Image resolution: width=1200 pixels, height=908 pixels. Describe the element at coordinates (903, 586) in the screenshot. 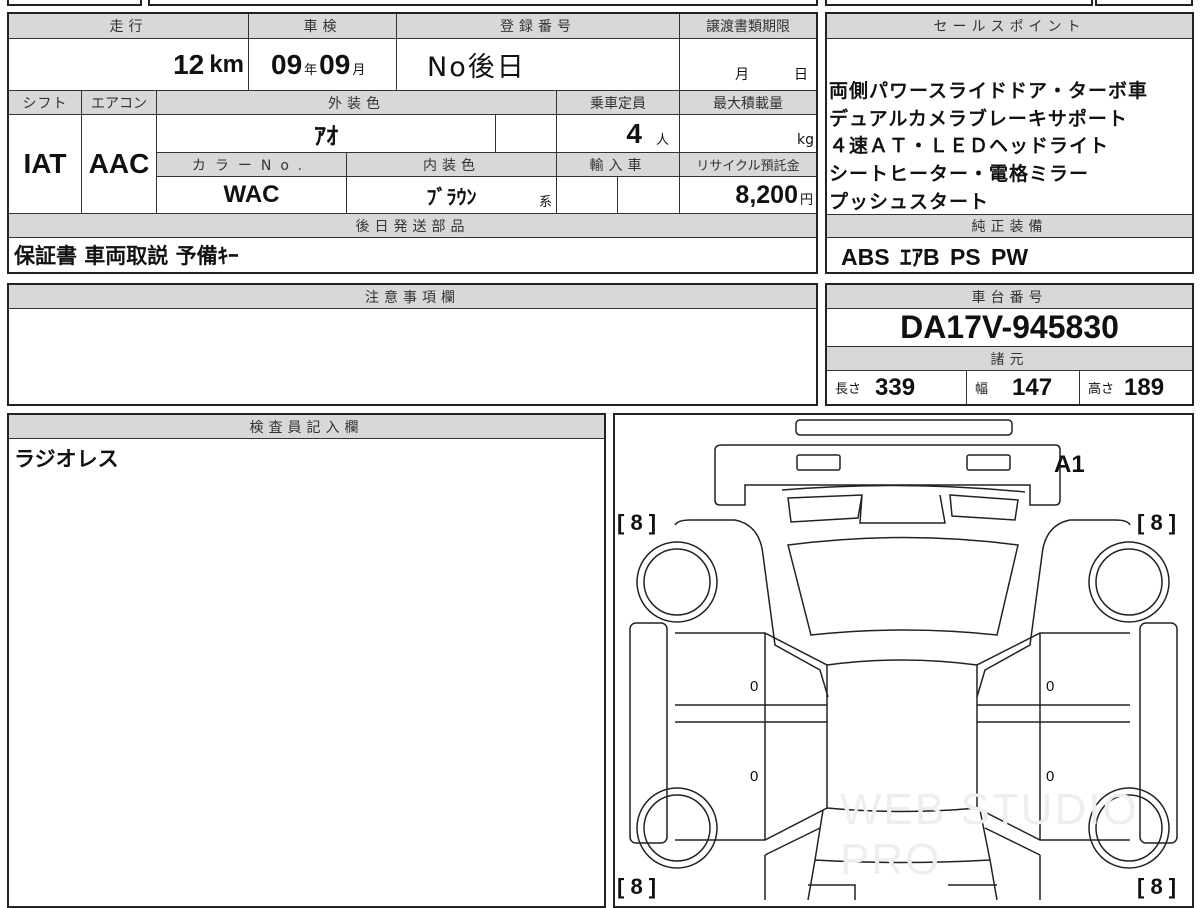

I see `windshield` at that location.